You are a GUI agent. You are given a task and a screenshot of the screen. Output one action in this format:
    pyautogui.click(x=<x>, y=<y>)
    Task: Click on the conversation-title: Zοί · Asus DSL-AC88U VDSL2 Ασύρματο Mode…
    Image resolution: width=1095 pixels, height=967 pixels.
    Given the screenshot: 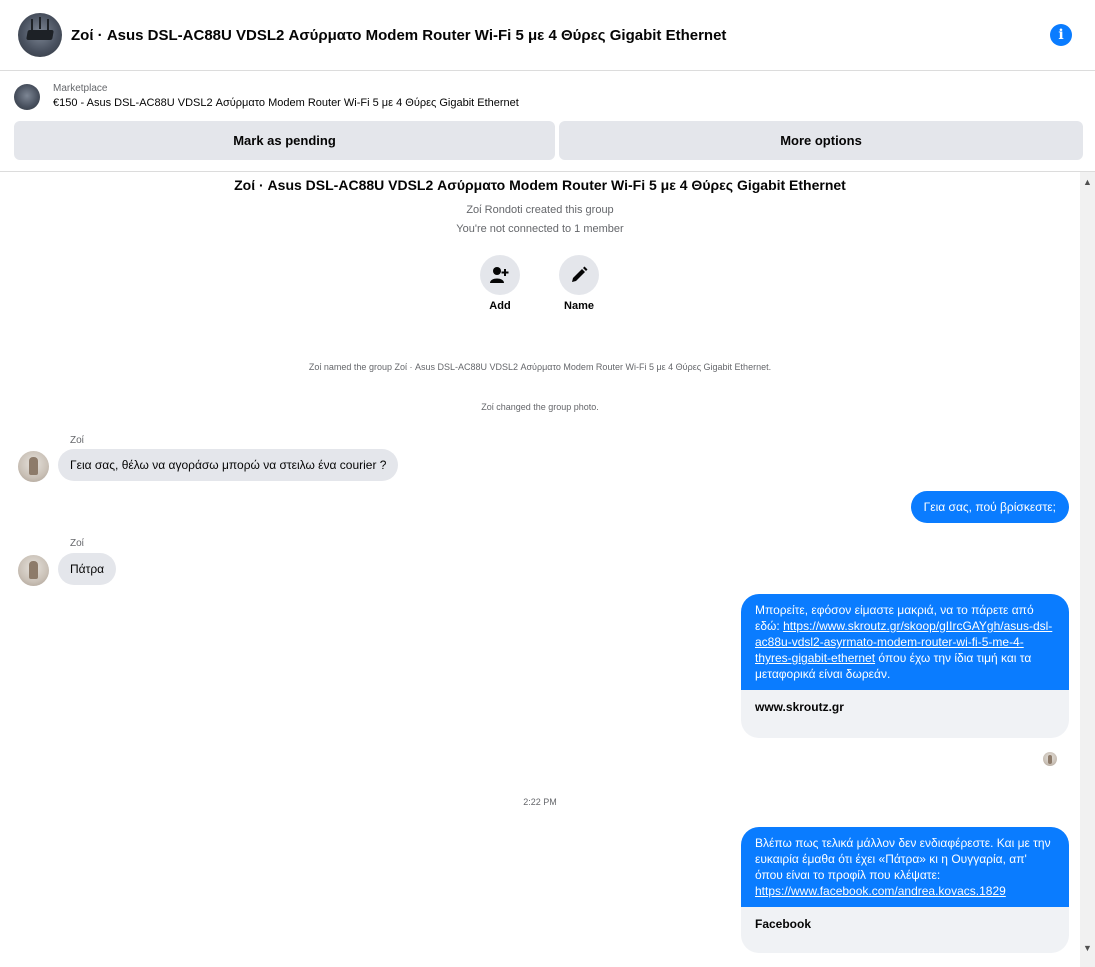 What is the action you would take?
    pyautogui.click(x=398, y=35)
    